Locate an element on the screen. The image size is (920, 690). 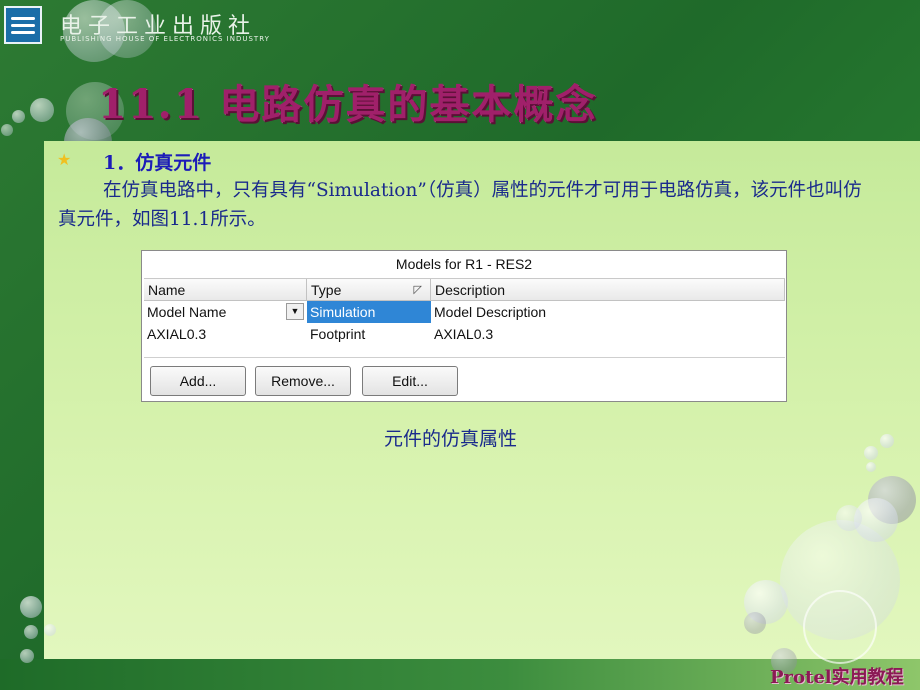
figure-caption: 元件的仿真属性 is located at coordinates (451, 439).